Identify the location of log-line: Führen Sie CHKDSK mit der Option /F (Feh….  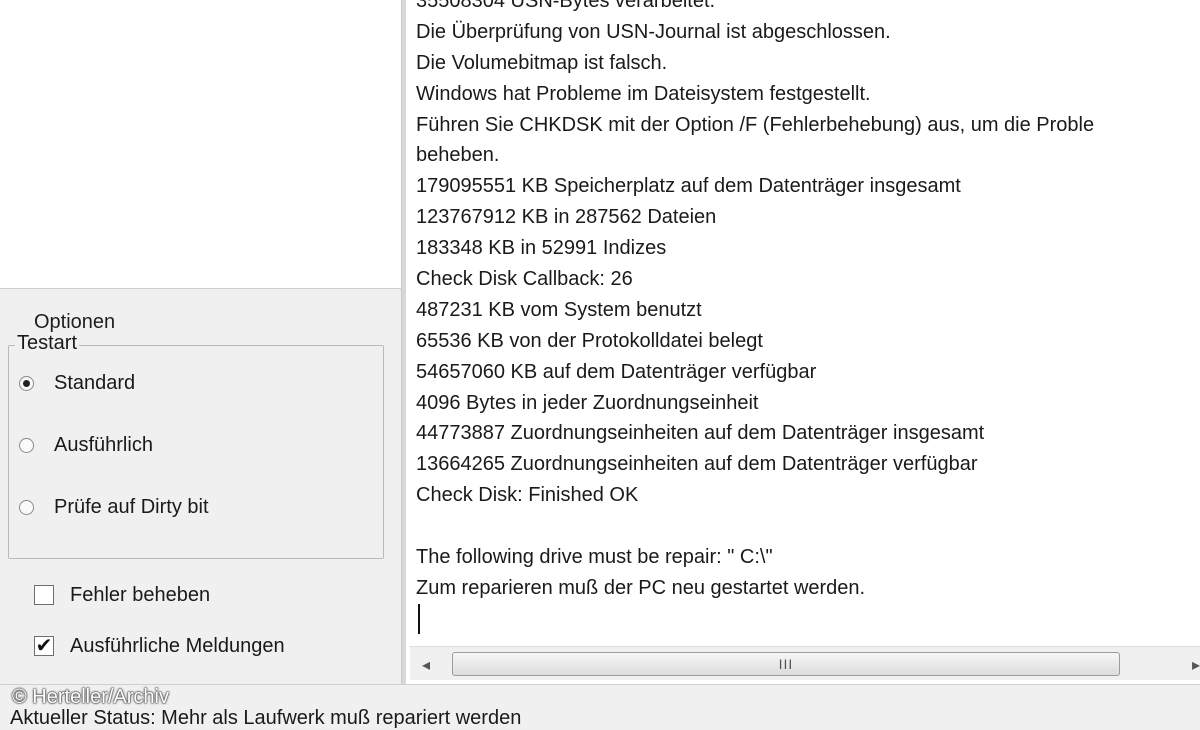
(755, 124).